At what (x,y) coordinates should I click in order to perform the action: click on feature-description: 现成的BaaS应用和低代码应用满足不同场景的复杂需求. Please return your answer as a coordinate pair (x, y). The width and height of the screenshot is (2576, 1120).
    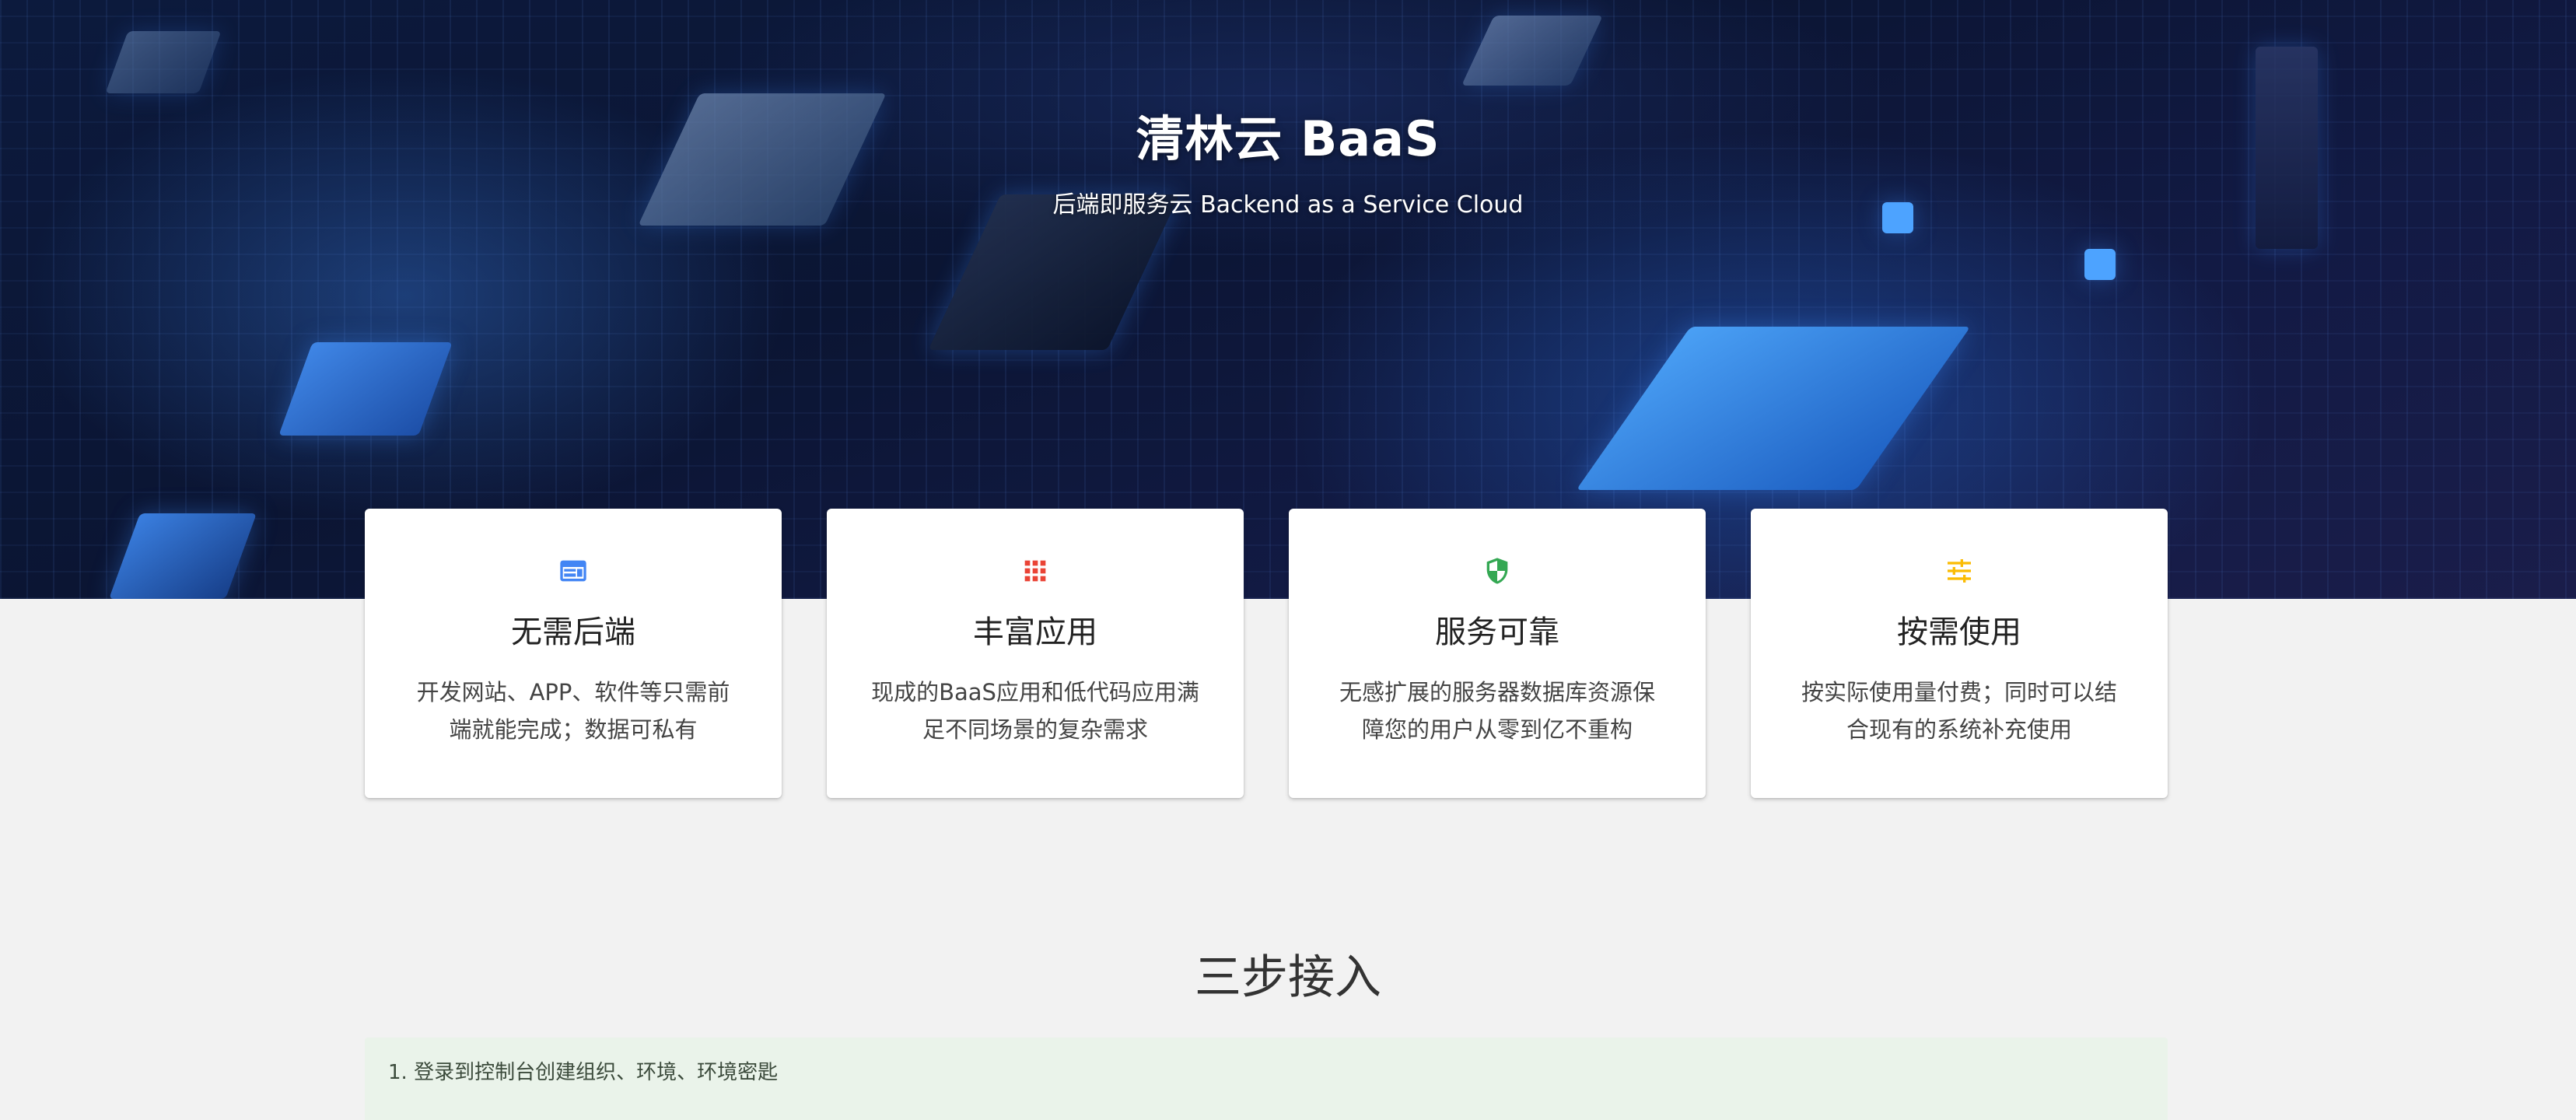
    Looking at the image, I should click on (1035, 711).